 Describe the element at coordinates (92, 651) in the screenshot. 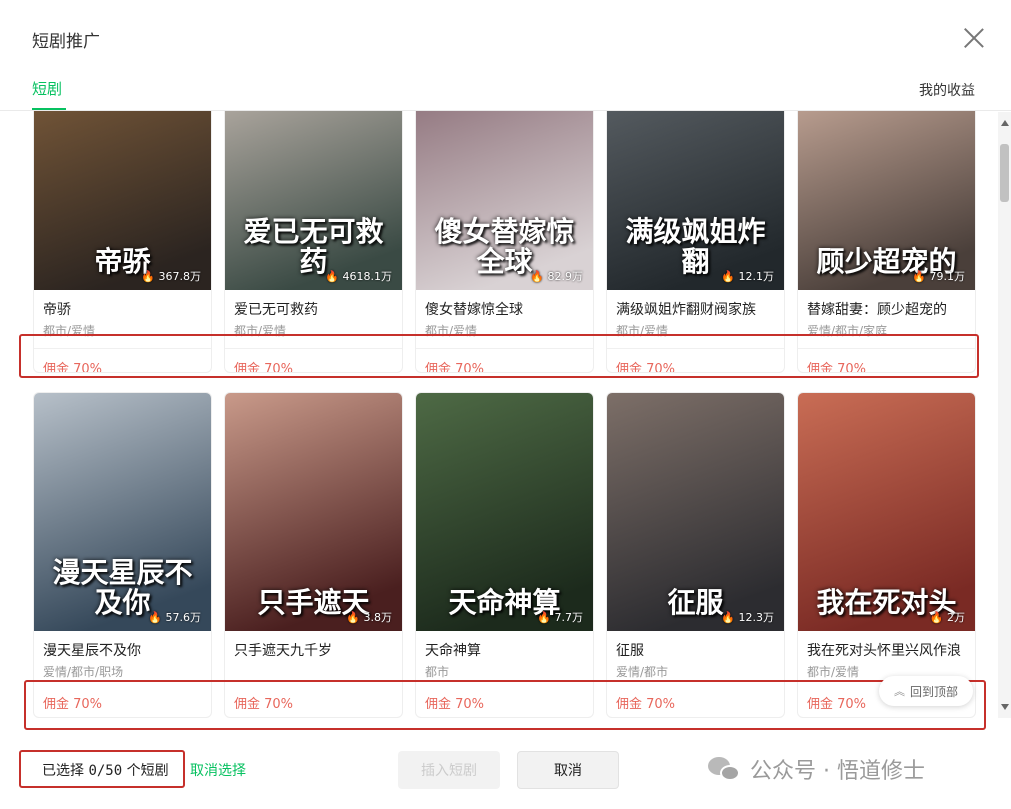

I see `drama-name: 漫天星辰不及你` at that location.